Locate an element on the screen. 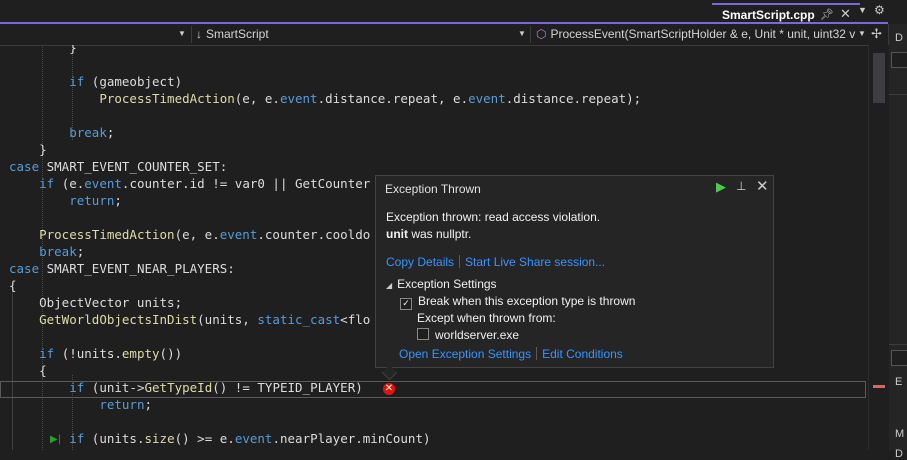 The width and height of the screenshot is (907, 460). code-token: (unit-> is located at coordinates (114, 387).